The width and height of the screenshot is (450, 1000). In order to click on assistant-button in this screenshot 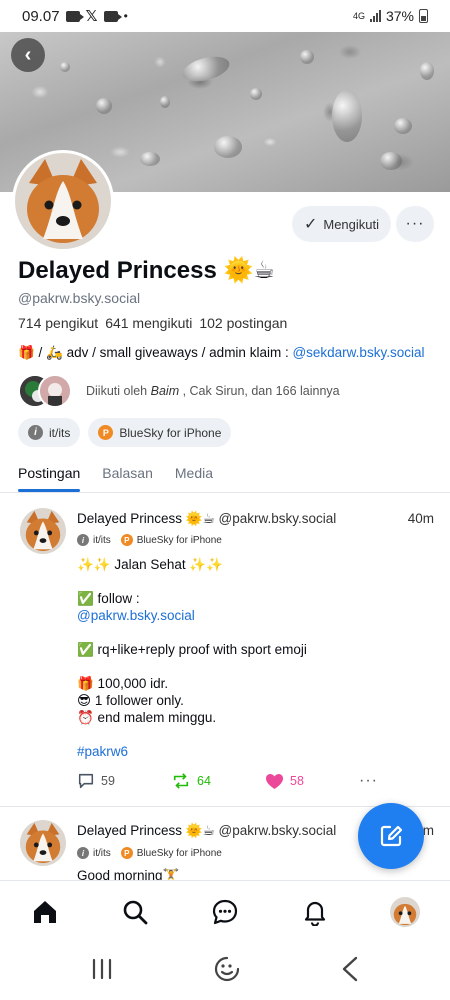, I will do `click(227, 971)`.